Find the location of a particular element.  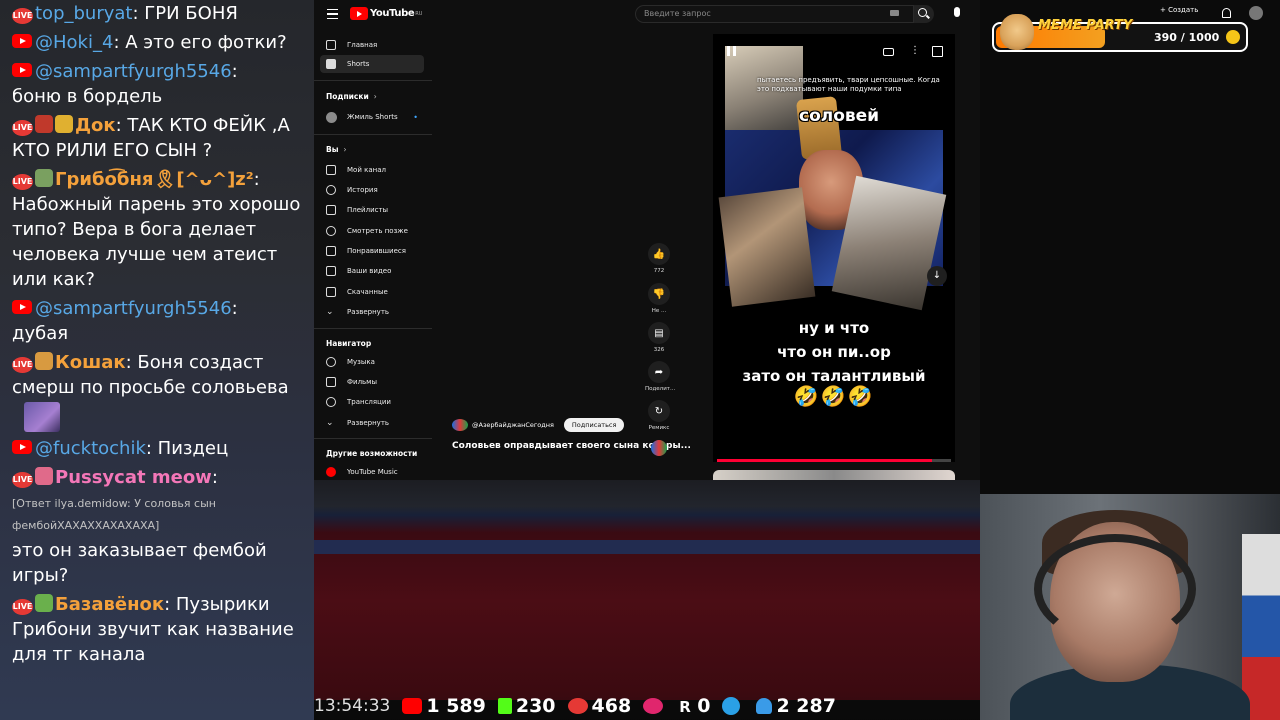

shorts-icon is located at coordinates (331, 64).